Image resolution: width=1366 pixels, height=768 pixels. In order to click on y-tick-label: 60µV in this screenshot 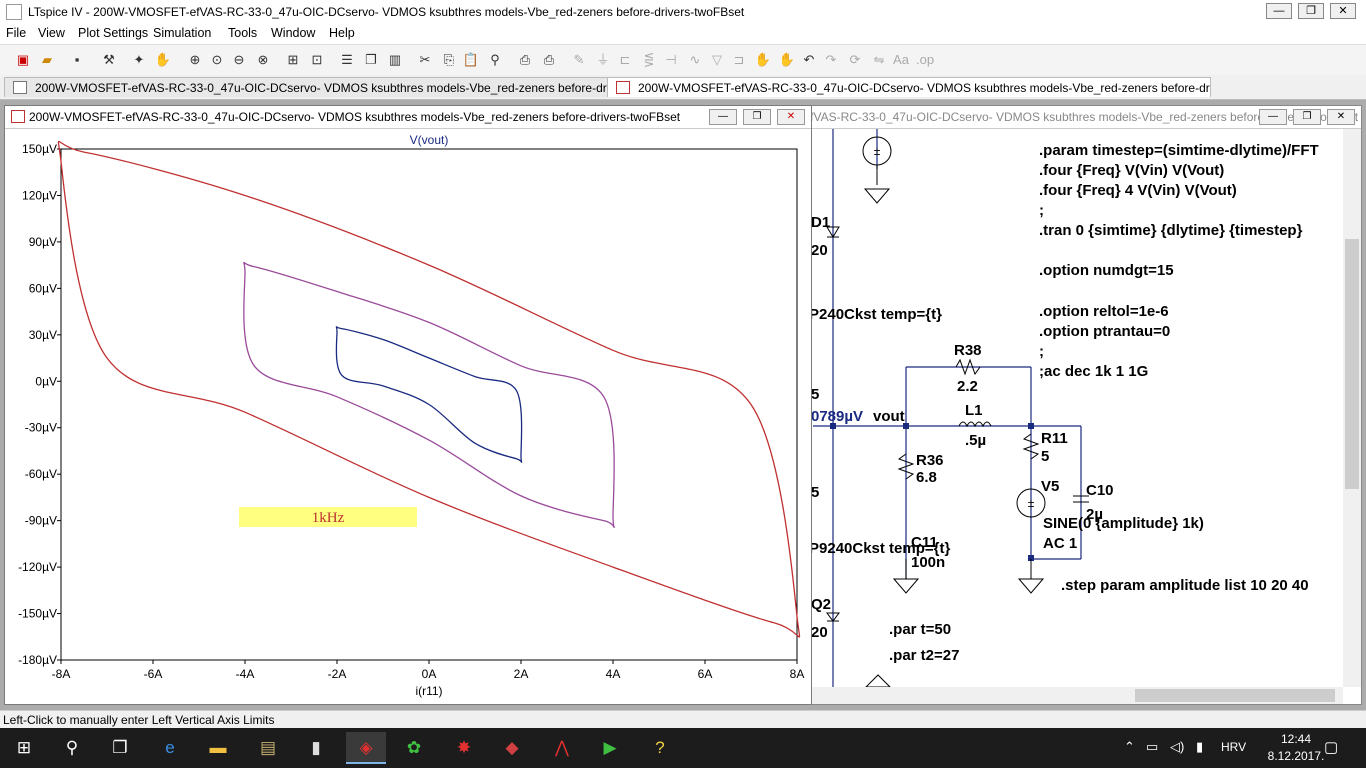, I will do `click(43, 288)`.